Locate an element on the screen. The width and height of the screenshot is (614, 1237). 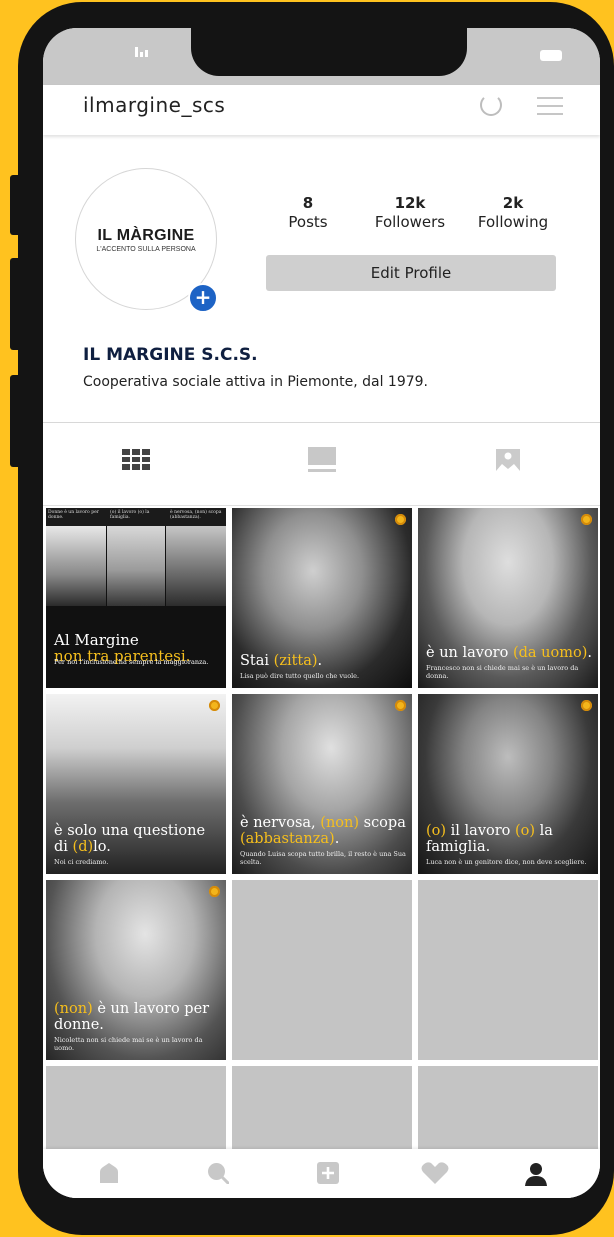
home-icon is located at coordinates (109, 1173).